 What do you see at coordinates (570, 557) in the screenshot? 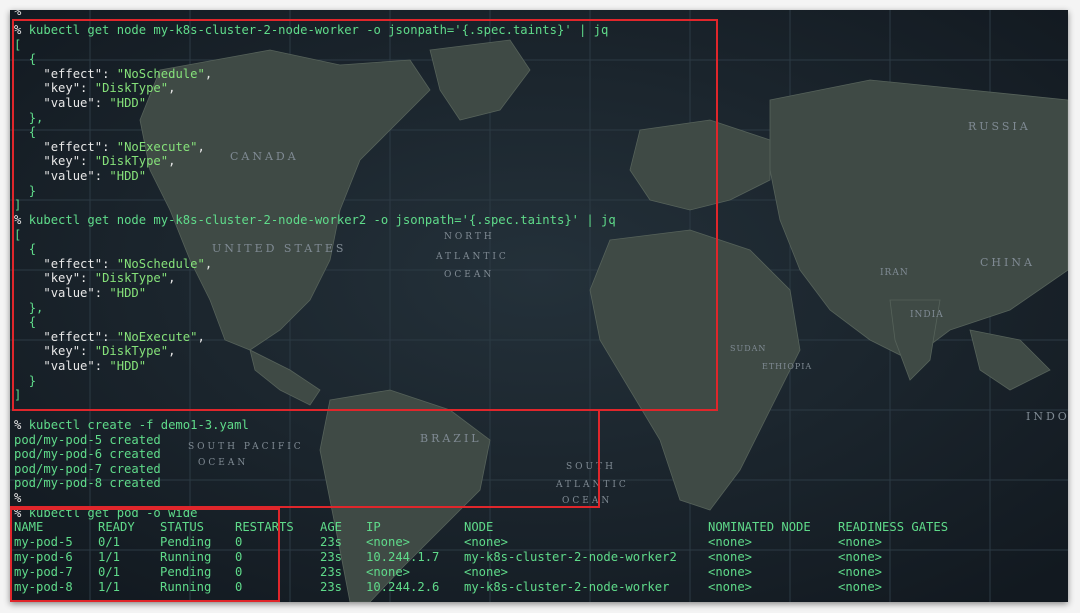
I see `cell-node: my-k8s-cluster-2-node-worker2` at bounding box center [570, 557].